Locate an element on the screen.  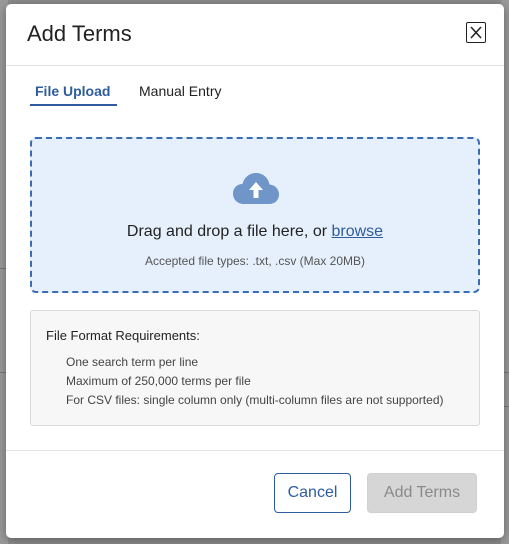
dropzone-prompt: Drag and drop a file here, or browse is located at coordinates (255, 232).